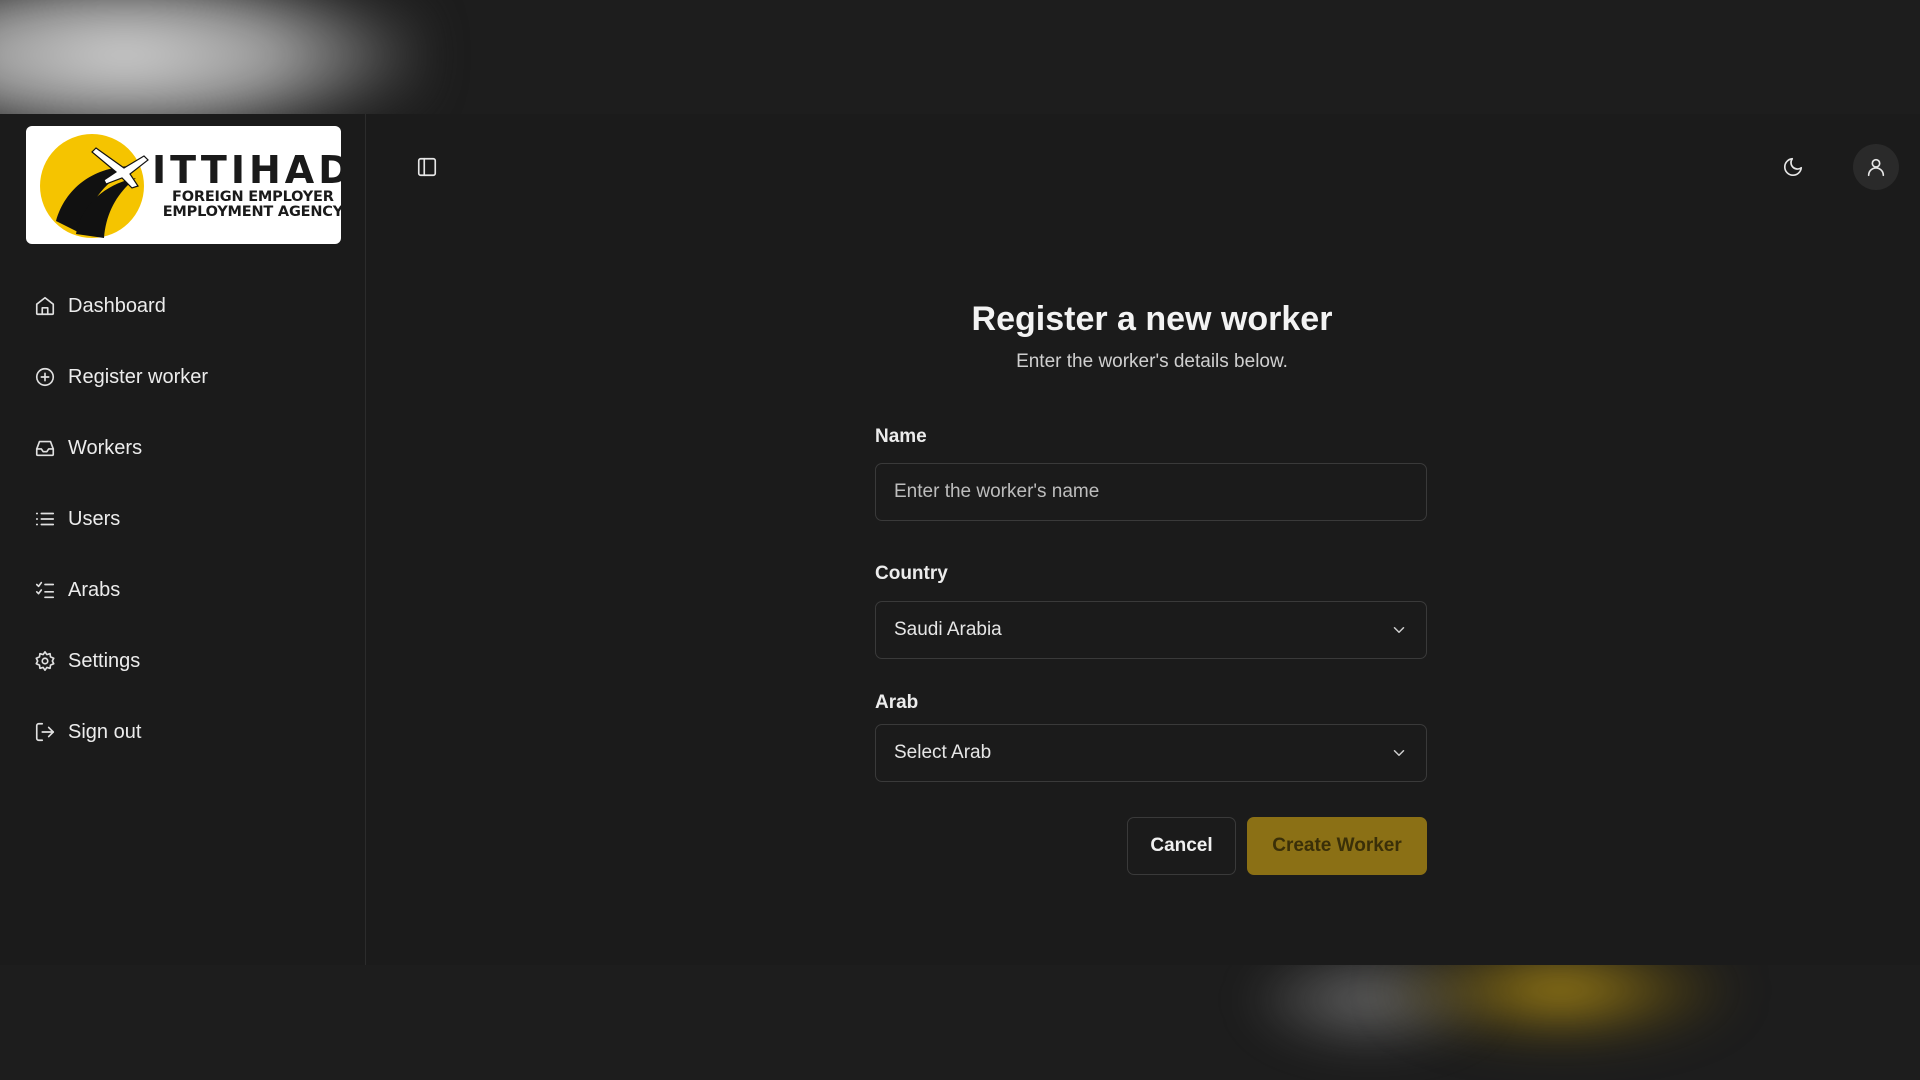 The height and width of the screenshot is (1080, 1920). I want to click on sidebar-item-label: Register worker, so click(138, 376).